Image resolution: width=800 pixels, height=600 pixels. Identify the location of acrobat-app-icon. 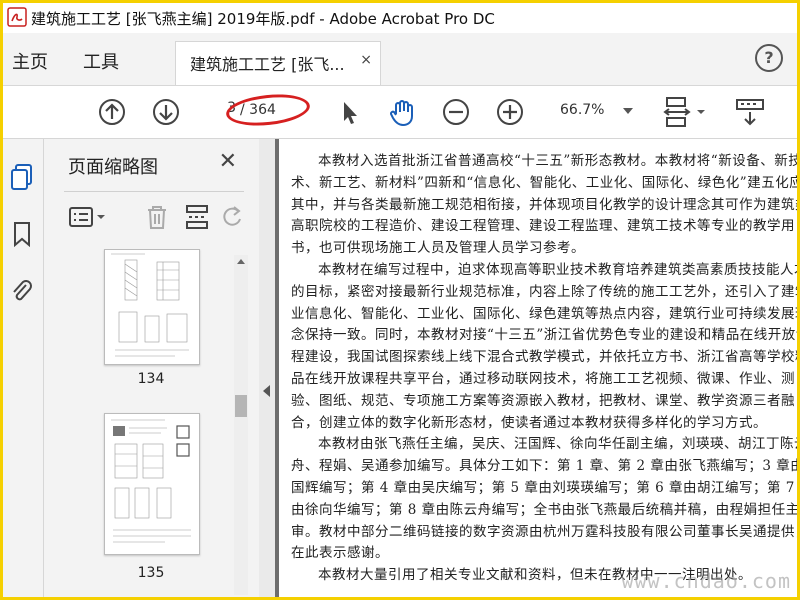
(17, 17).